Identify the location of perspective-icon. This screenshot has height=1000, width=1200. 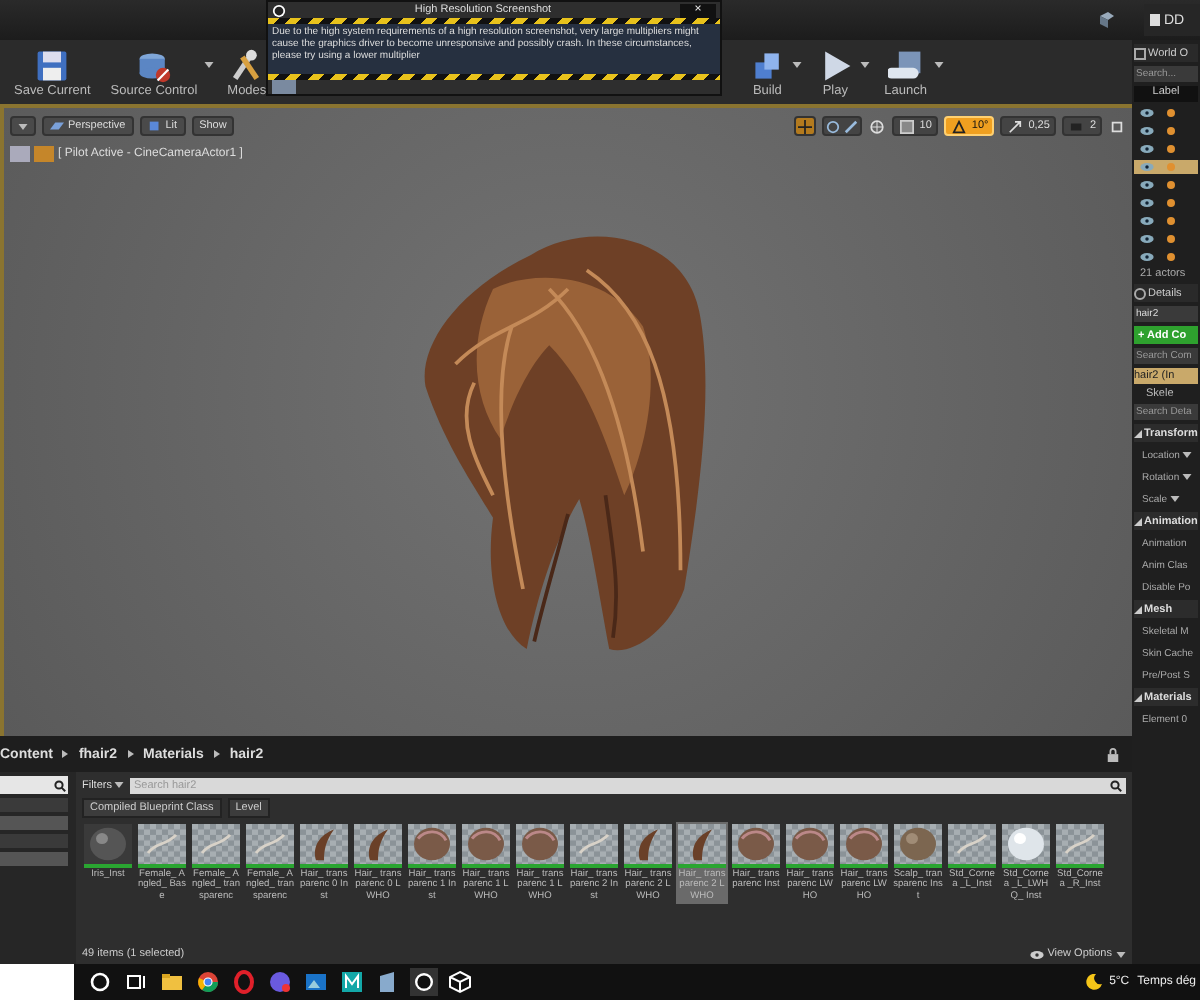
(57, 126).